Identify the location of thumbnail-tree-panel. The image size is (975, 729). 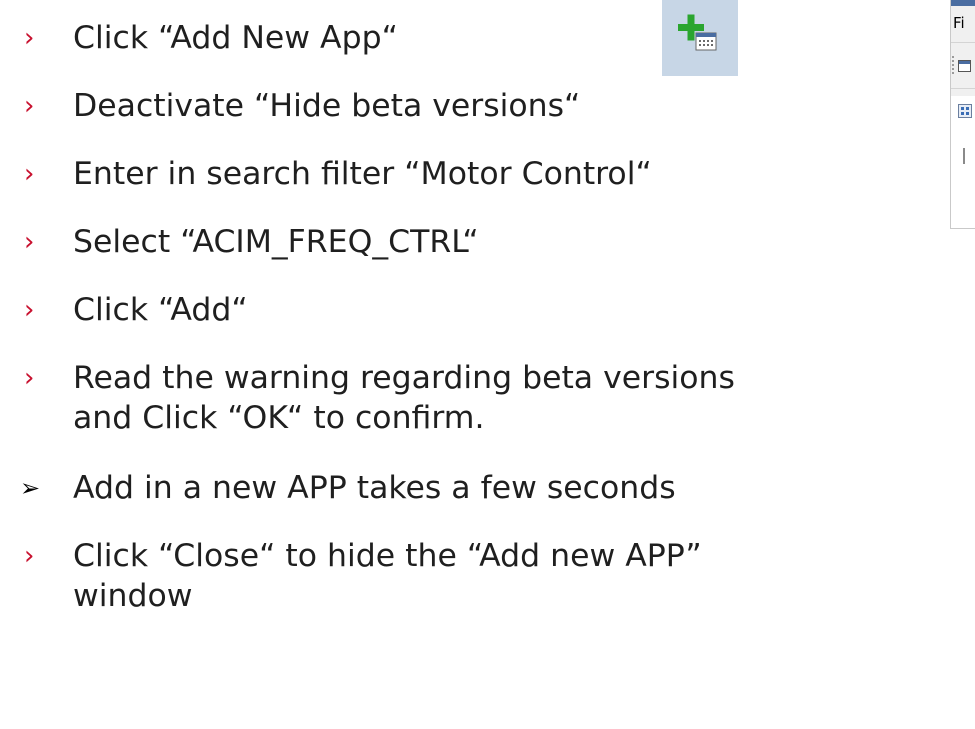
(963, 162).